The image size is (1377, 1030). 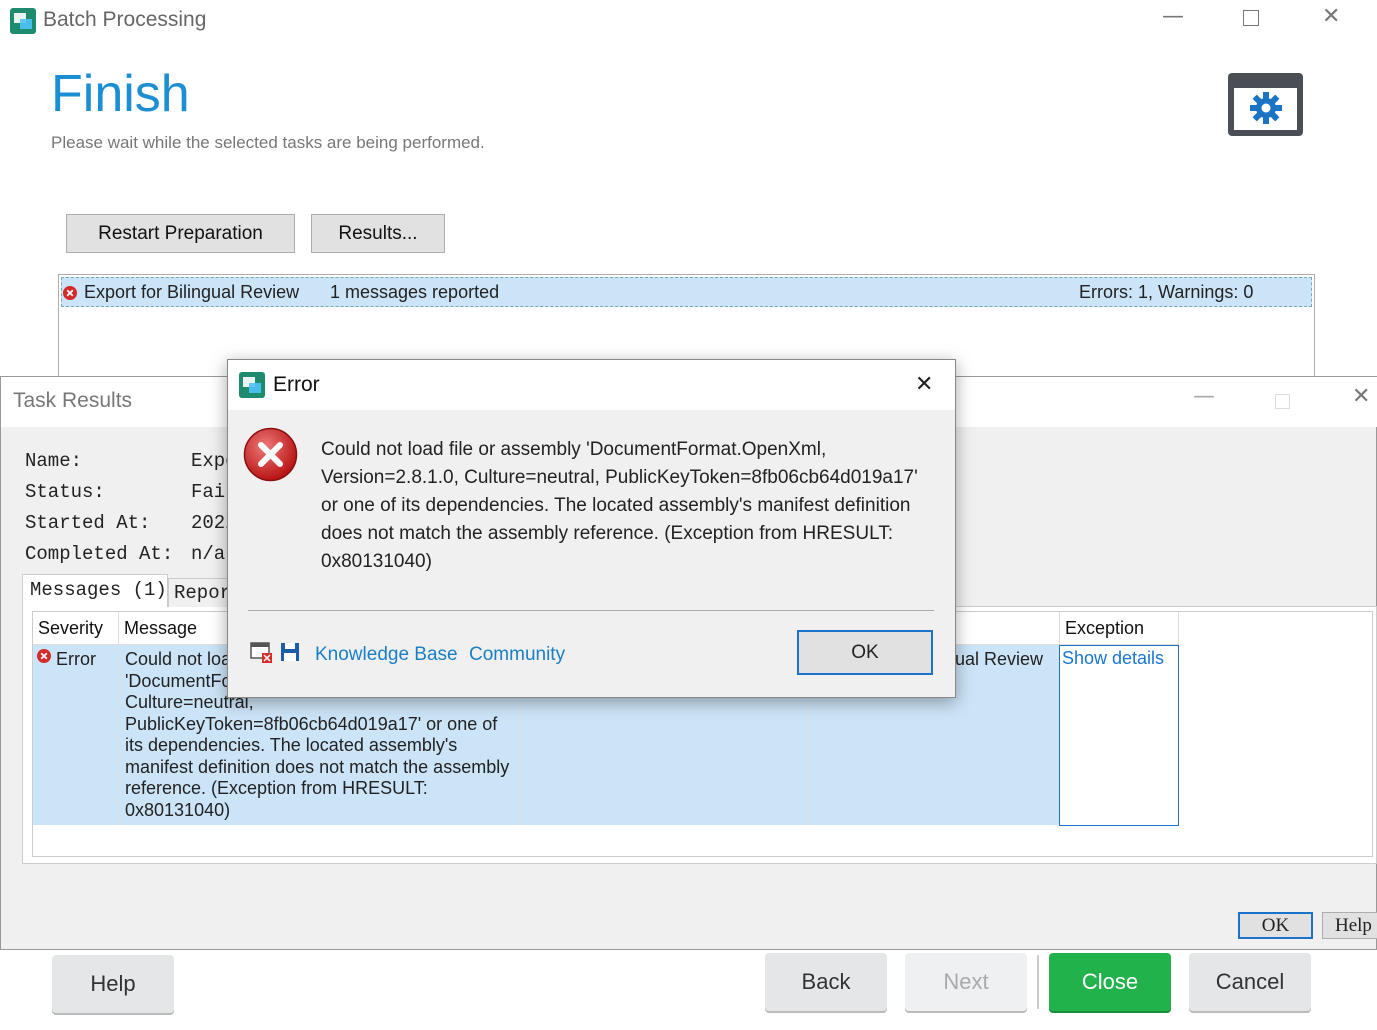 What do you see at coordinates (1038, 982) in the screenshot?
I see `button-separator` at bounding box center [1038, 982].